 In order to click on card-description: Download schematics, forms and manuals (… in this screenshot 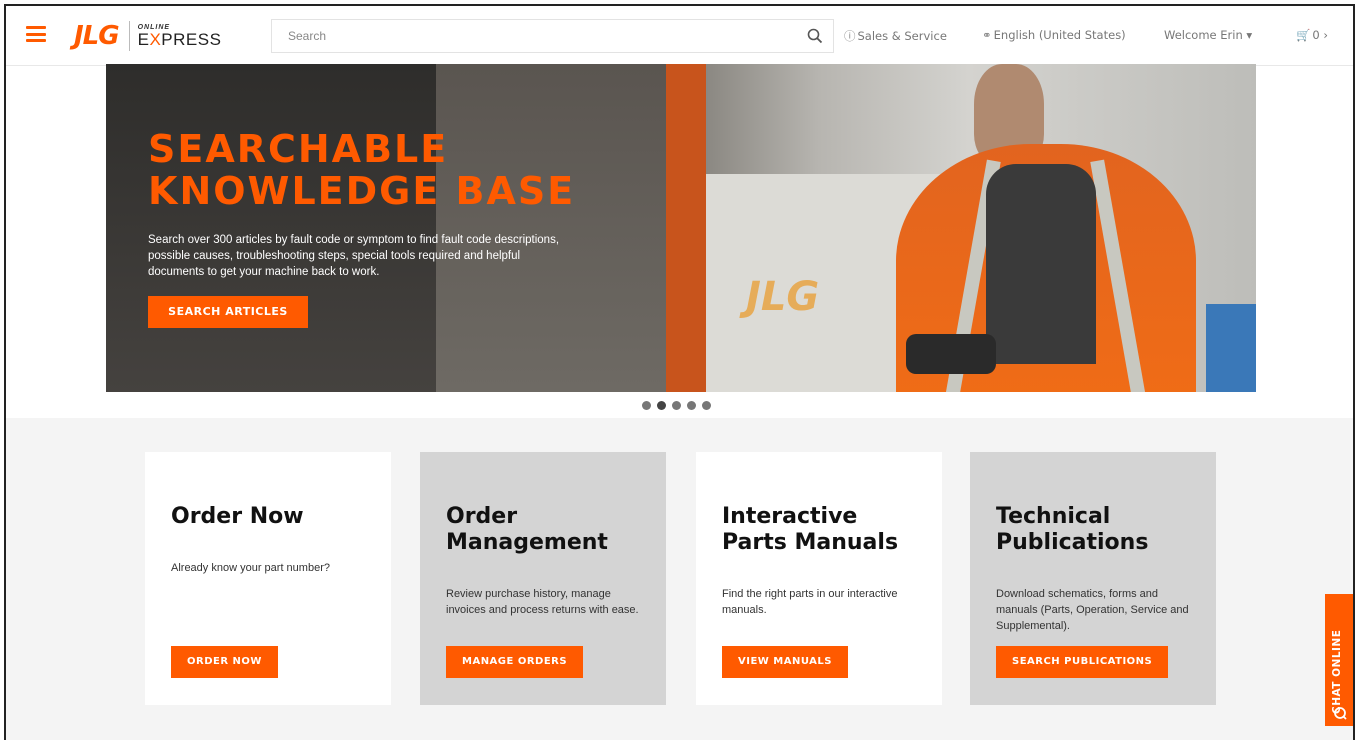, I will do `click(1092, 610)`.